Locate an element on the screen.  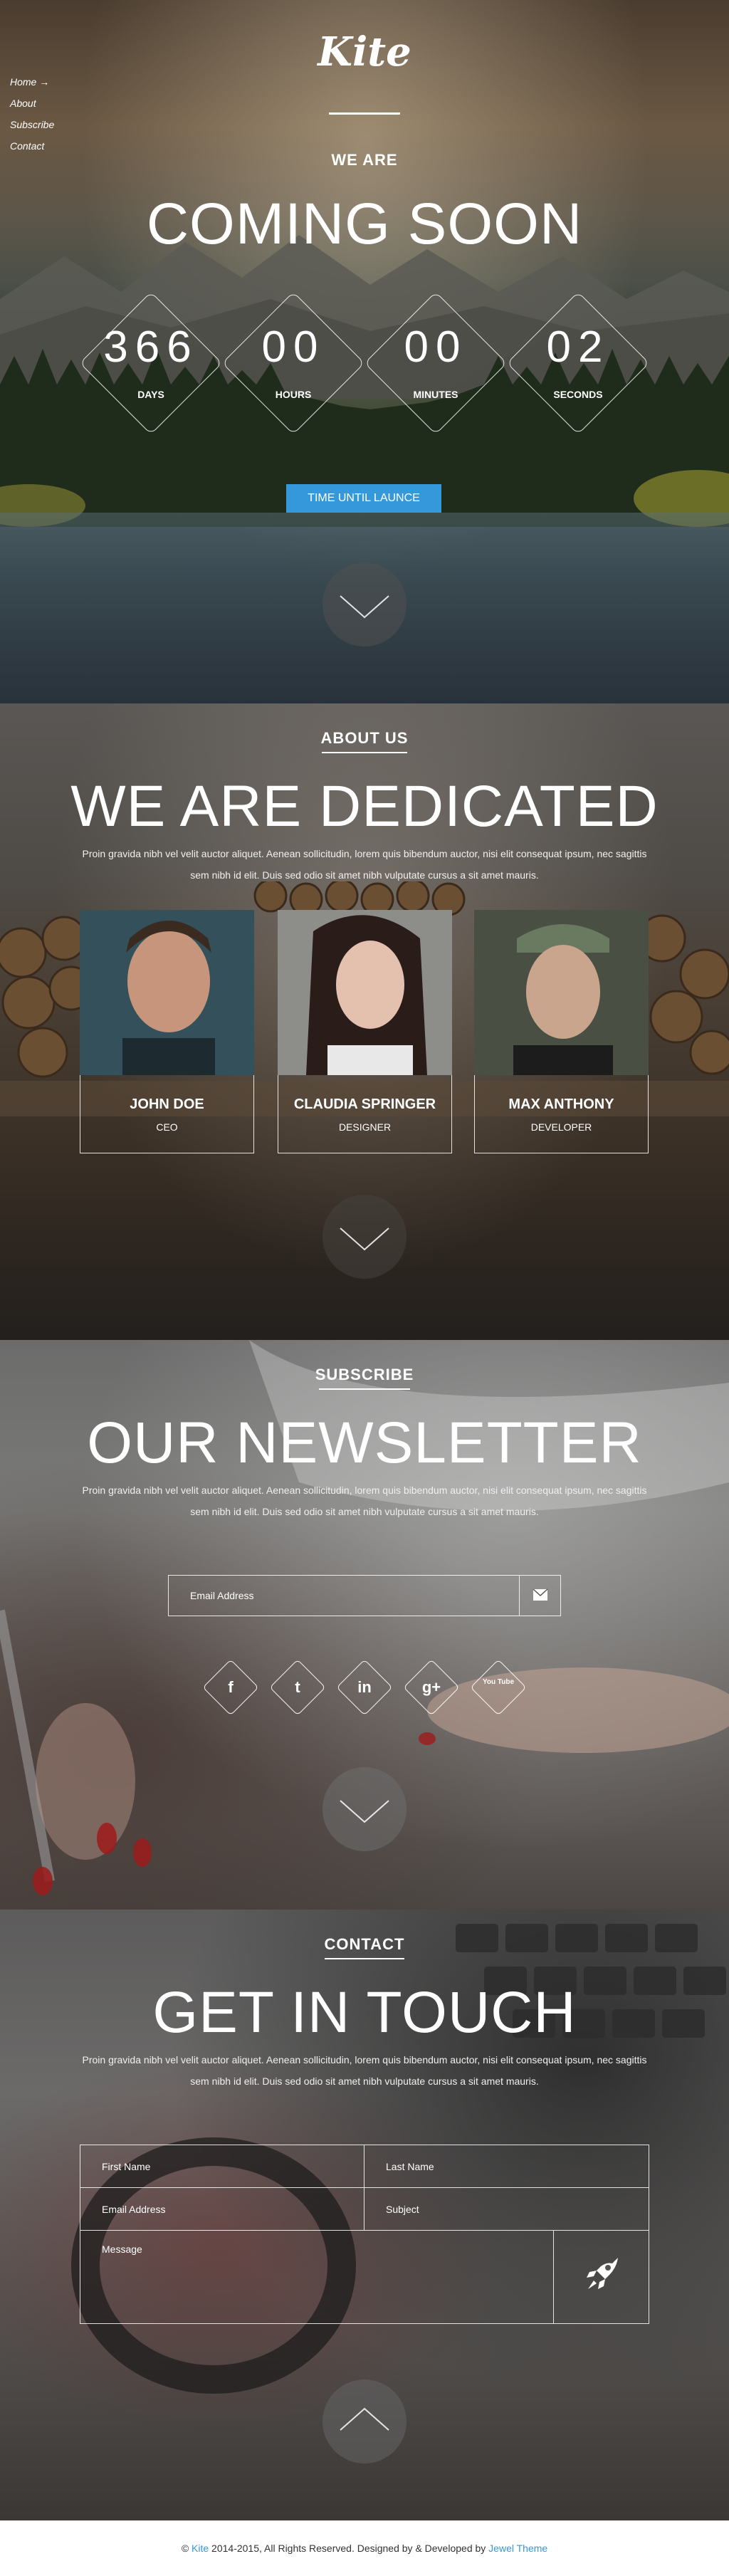
send-message-button is located at coordinates (601, 2277).